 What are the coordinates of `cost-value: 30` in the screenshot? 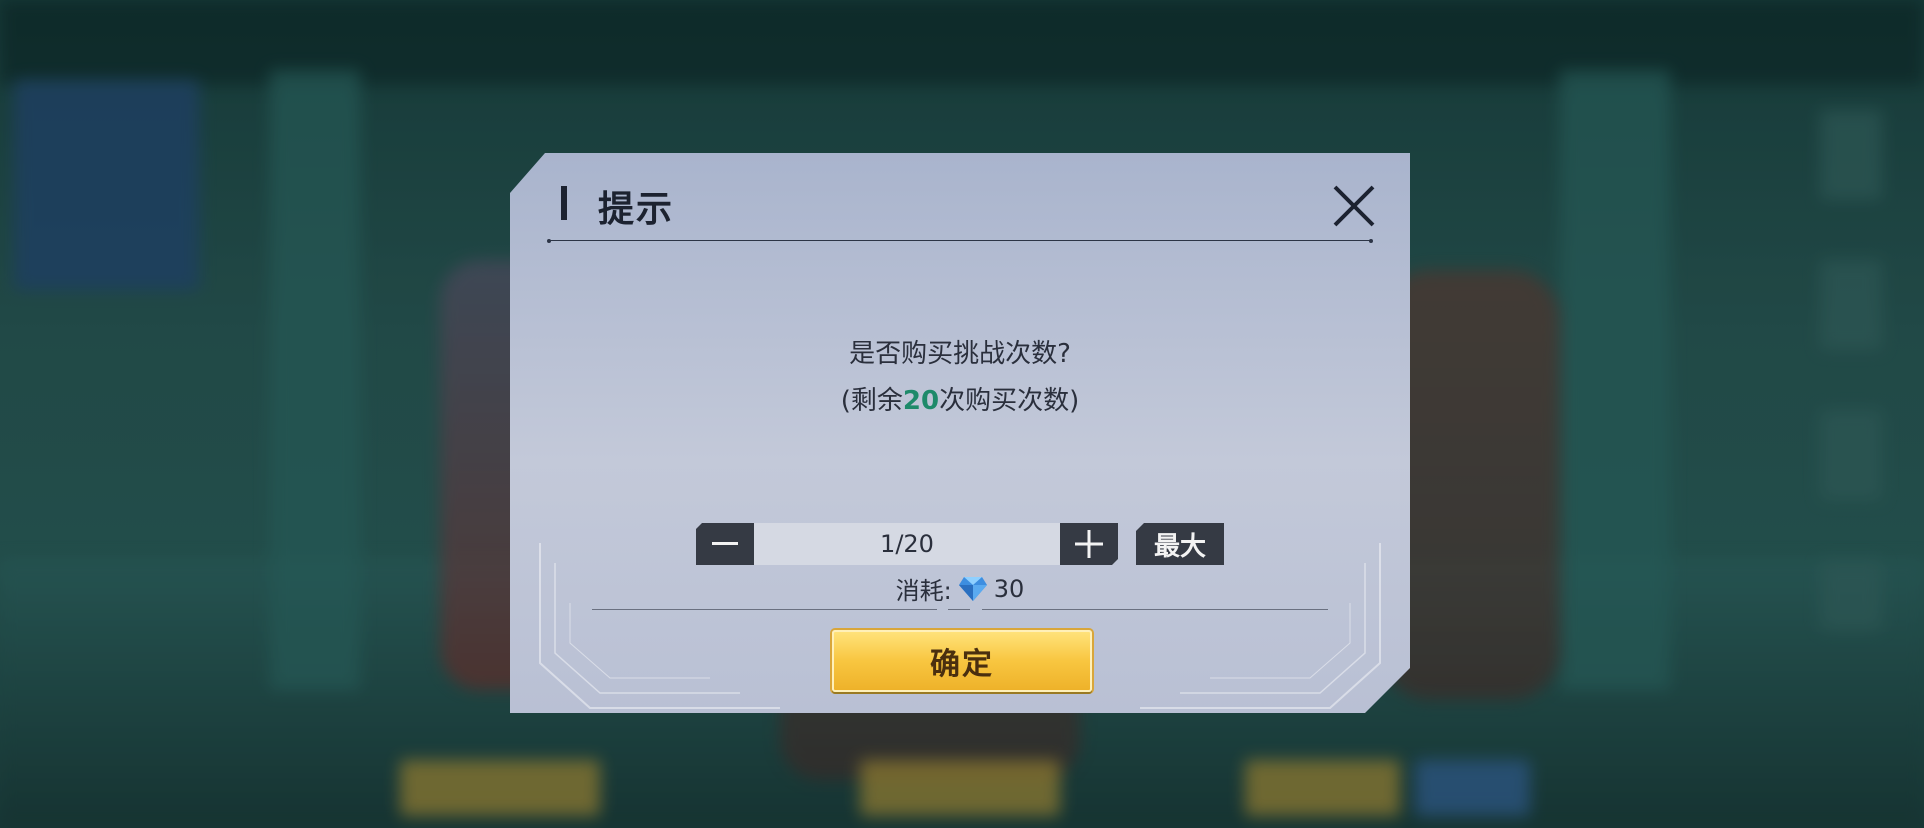 It's located at (1009, 588).